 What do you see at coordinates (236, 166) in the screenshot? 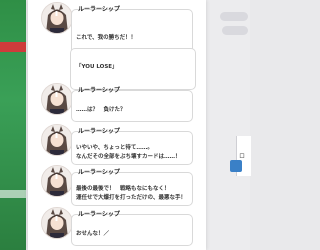
I see `side-blue-icon` at bounding box center [236, 166].